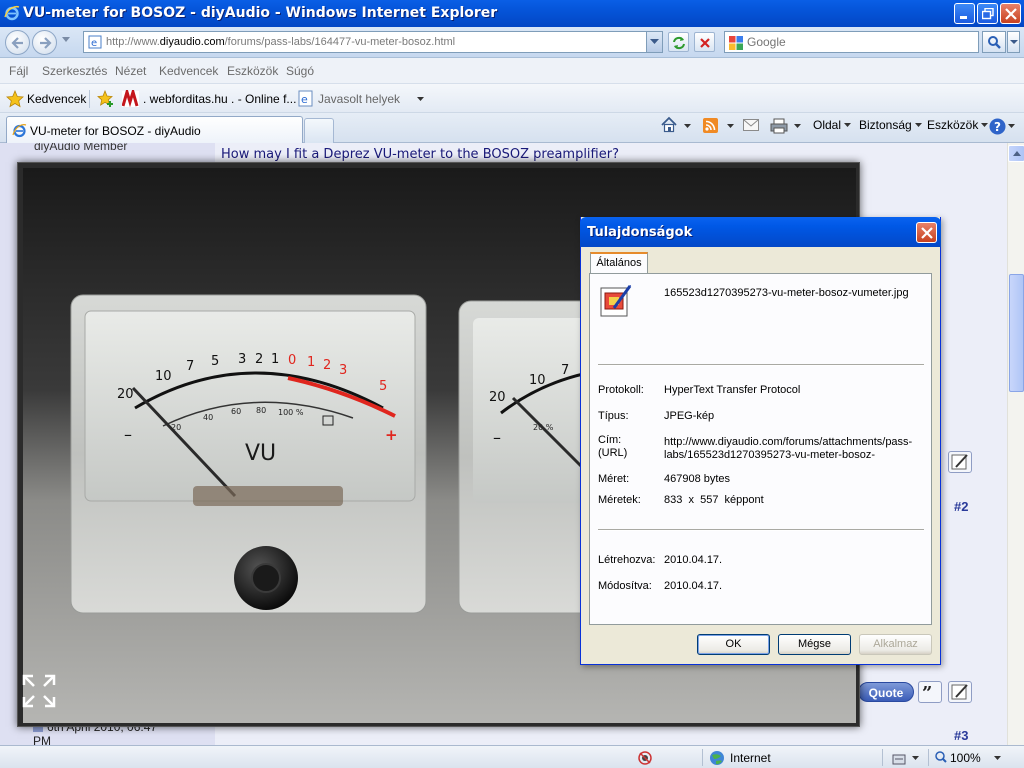 The image size is (1024, 768). What do you see at coordinates (1015, 444) in the screenshot?
I see `vertical-scrollbar` at bounding box center [1015, 444].